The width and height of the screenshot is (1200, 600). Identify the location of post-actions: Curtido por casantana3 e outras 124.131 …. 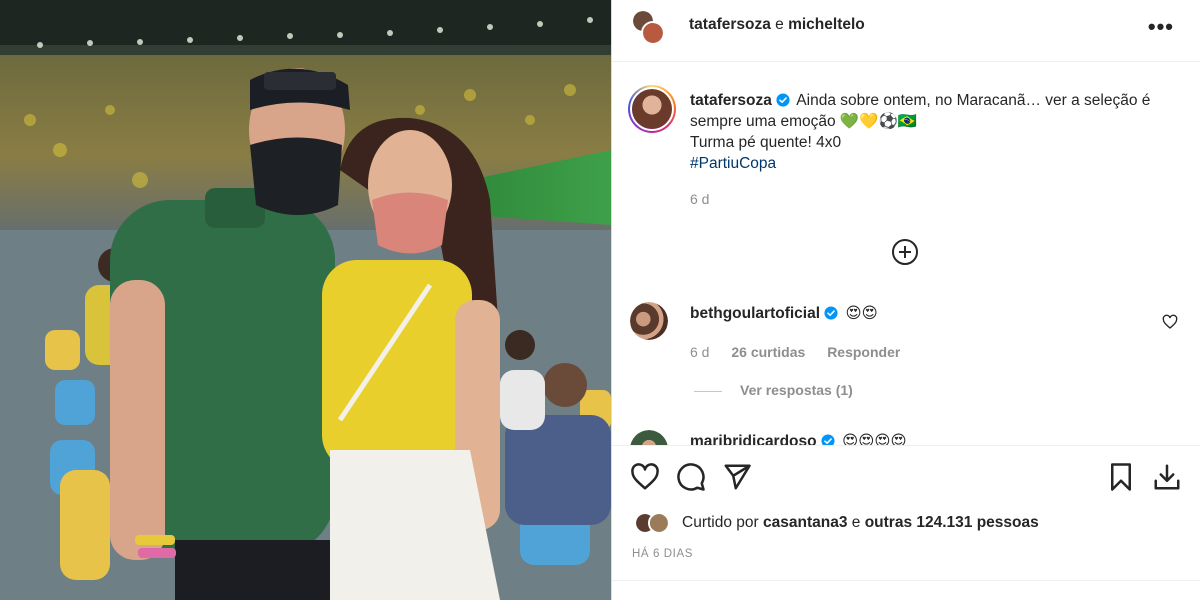
(906, 522).